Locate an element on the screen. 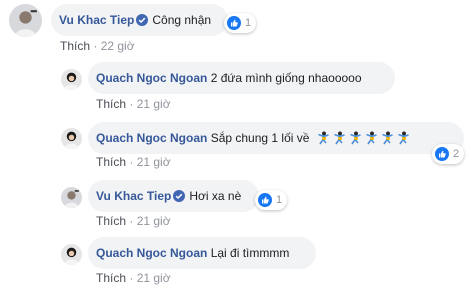 The width and height of the screenshot is (475, 291). comment-bubble: Quach Ngoc Ngoan Sắp chung 1 lối về is located at coordinates (276, 138).